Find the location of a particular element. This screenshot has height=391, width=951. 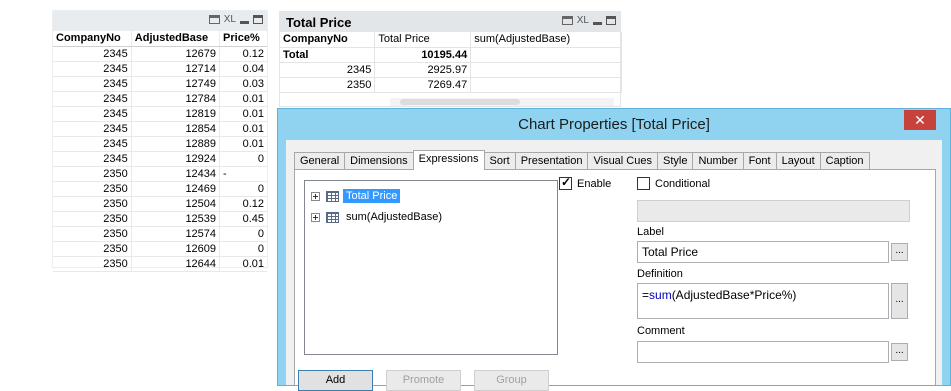

close-button: ✕ is located at coordinates (920, 120).